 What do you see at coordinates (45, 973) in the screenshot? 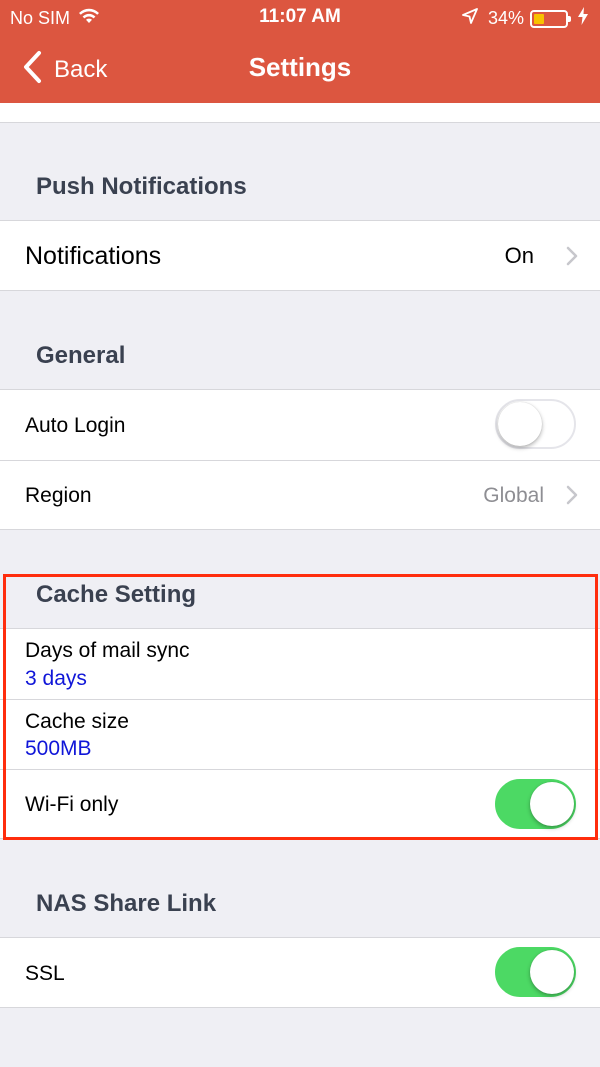
I see `ssl-label: SSL` at bounding box center [45, 973].